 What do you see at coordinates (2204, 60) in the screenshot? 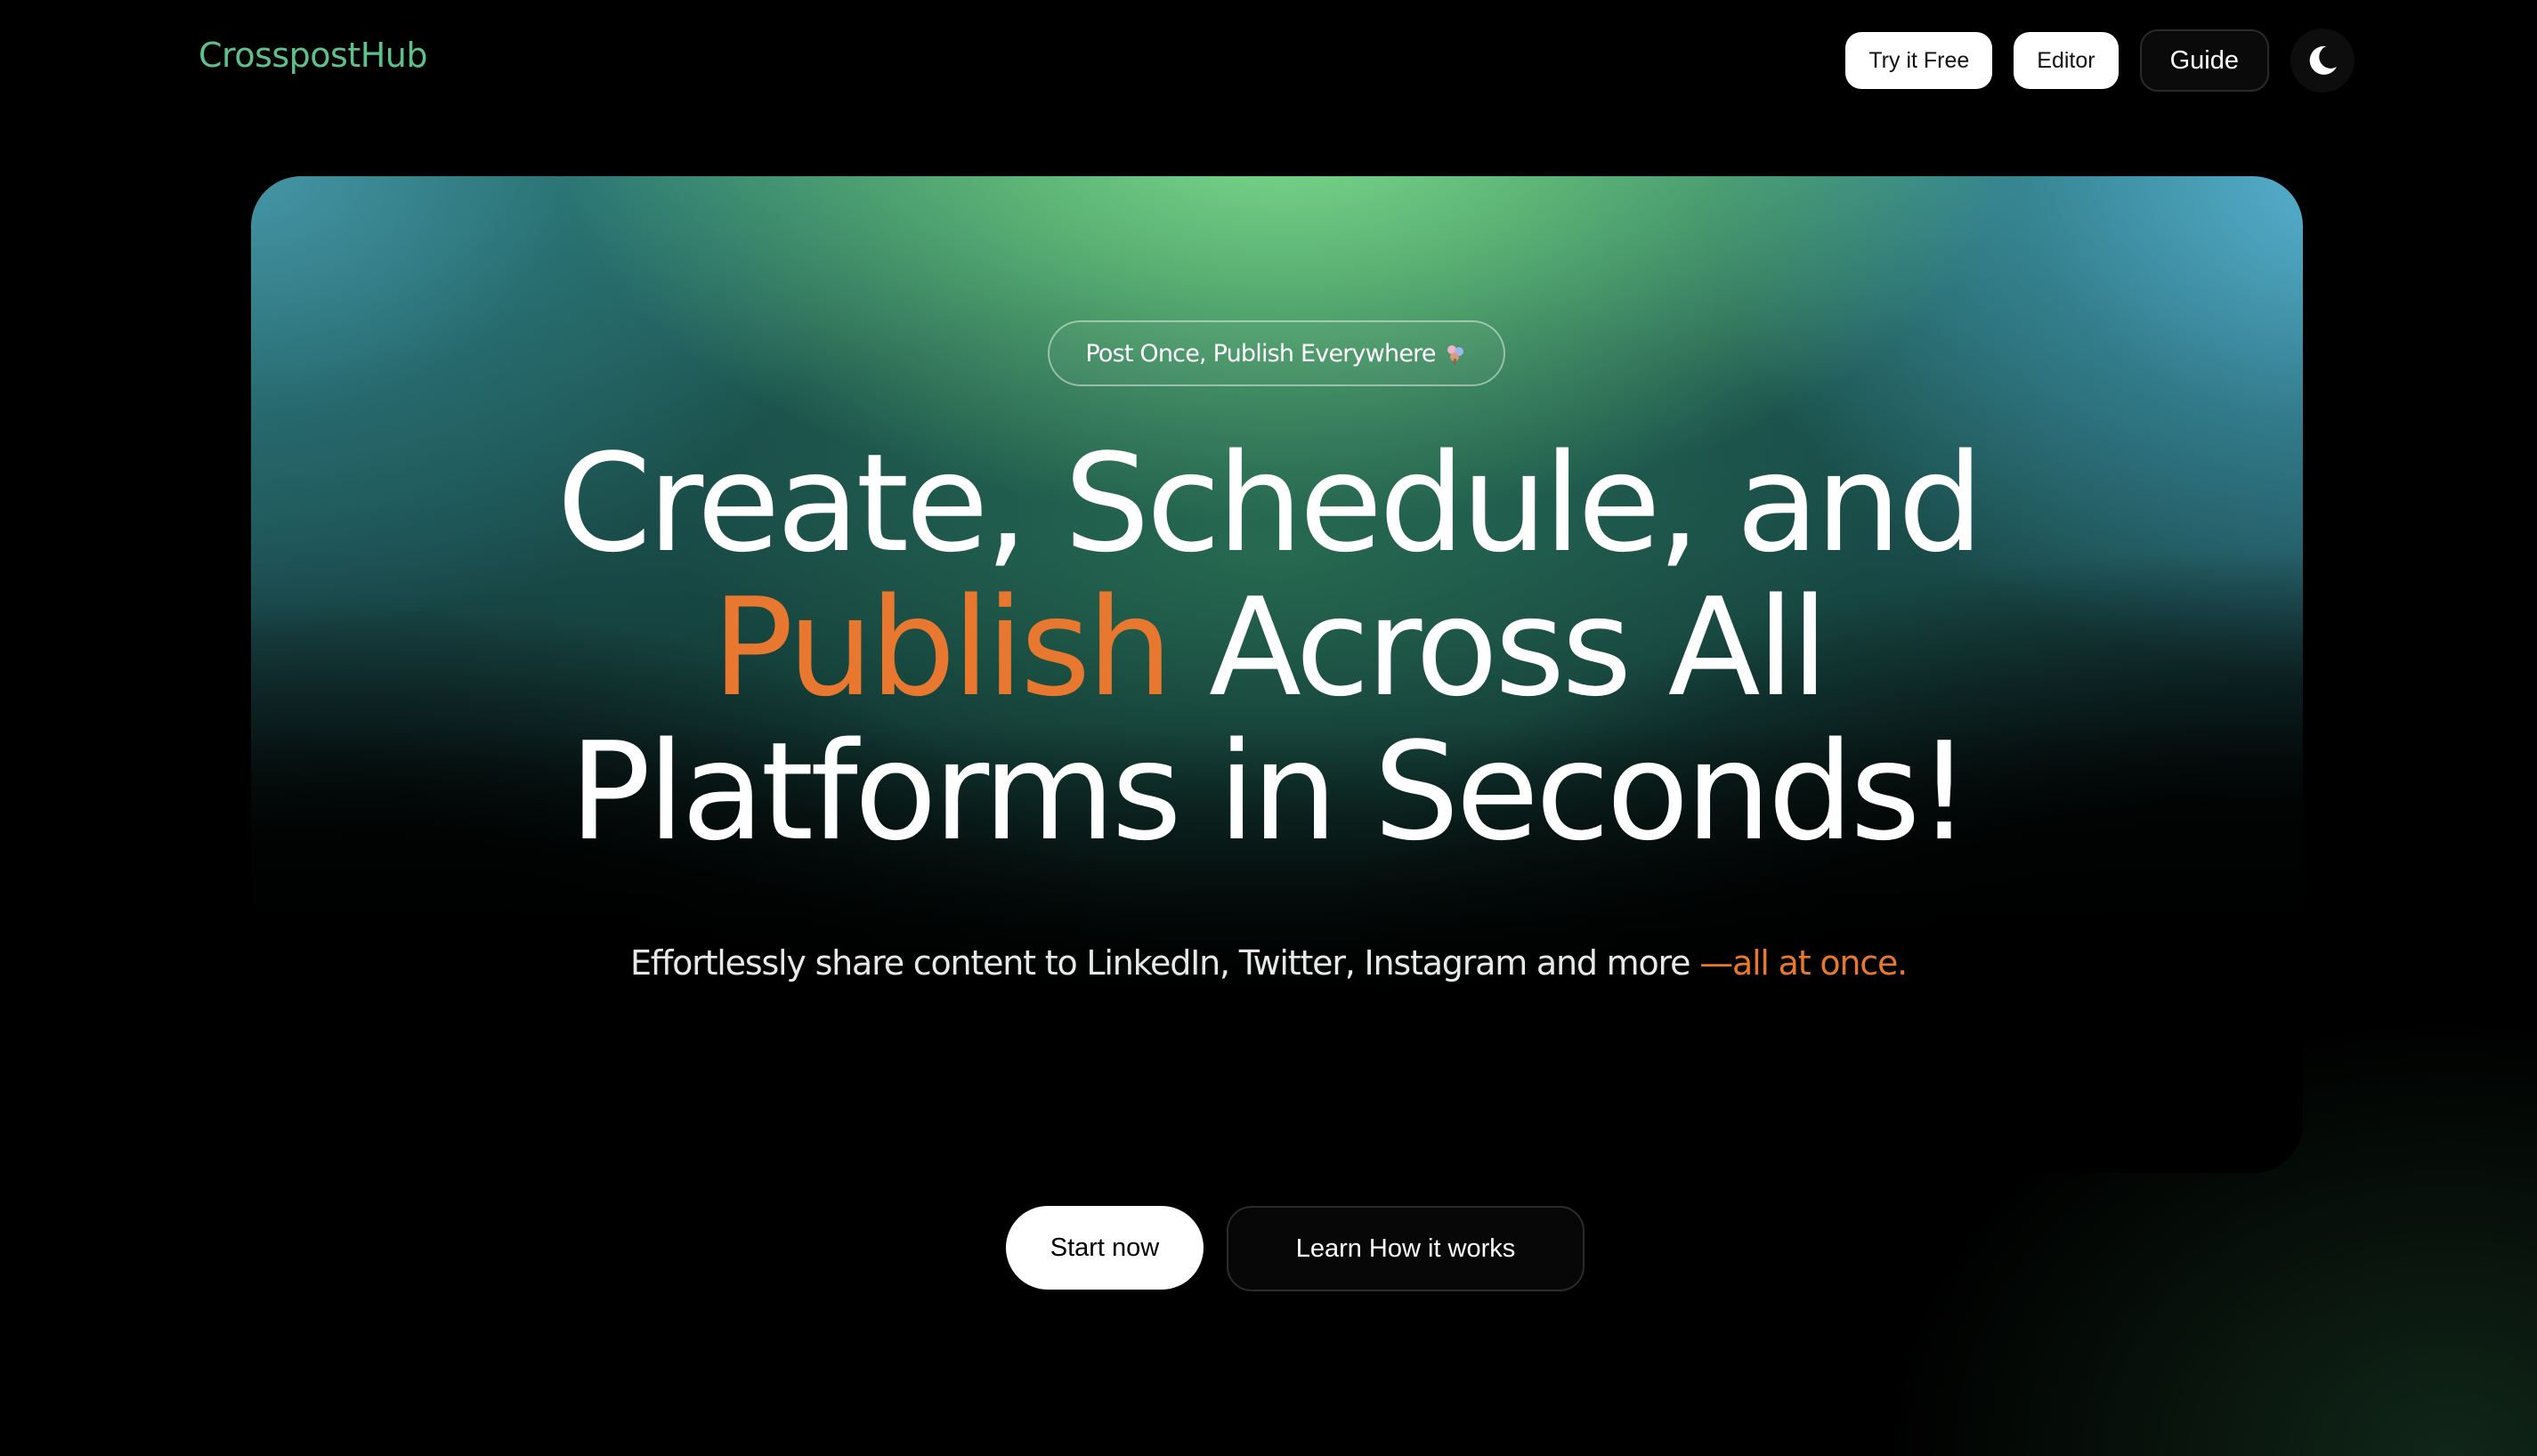
I see `guide-button: Guide` at bounding box center [2204, 60].